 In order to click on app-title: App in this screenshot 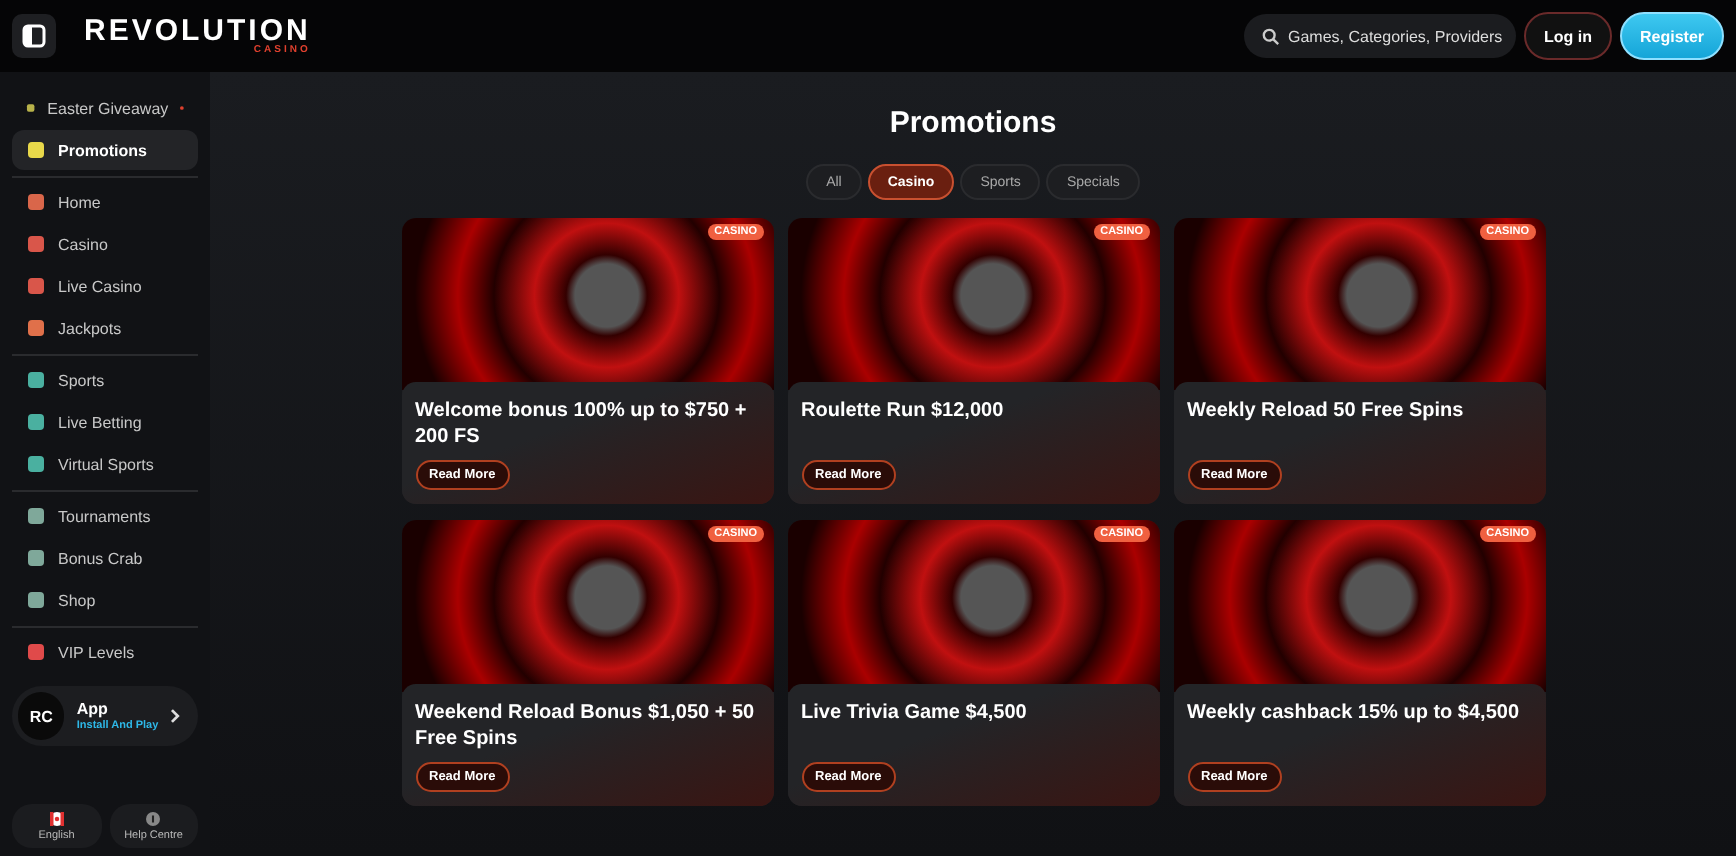, I will do `click(93, 709)`.